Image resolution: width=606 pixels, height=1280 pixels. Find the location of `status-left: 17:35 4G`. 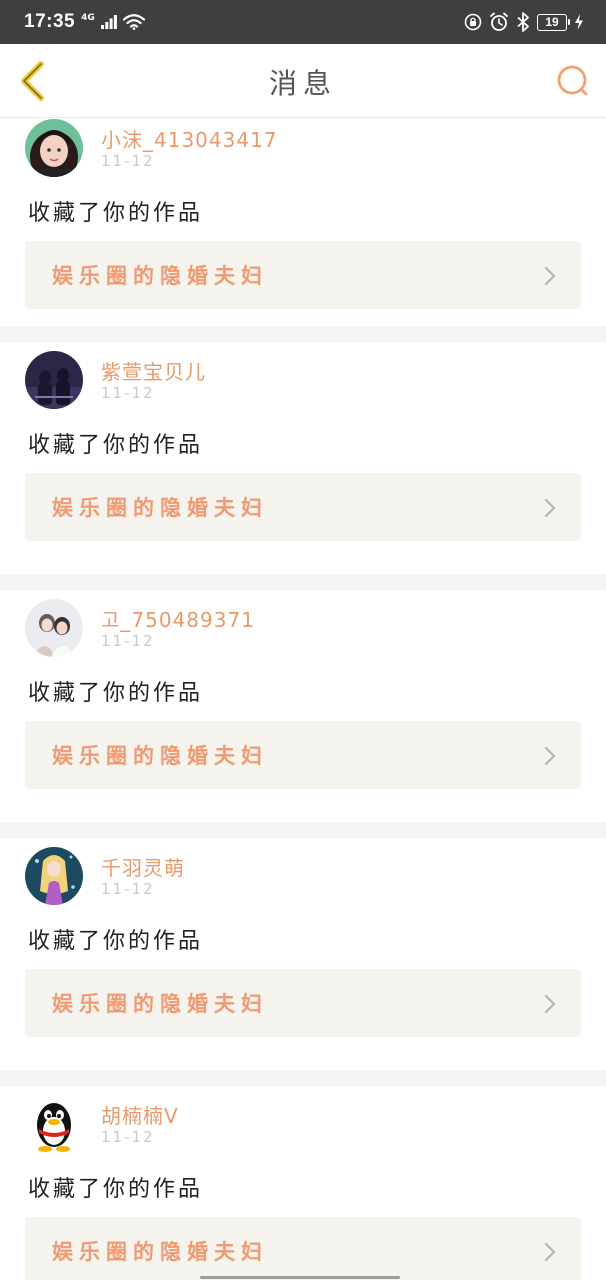

status-left: 17:35 4G is located at coordinates (84, 22).